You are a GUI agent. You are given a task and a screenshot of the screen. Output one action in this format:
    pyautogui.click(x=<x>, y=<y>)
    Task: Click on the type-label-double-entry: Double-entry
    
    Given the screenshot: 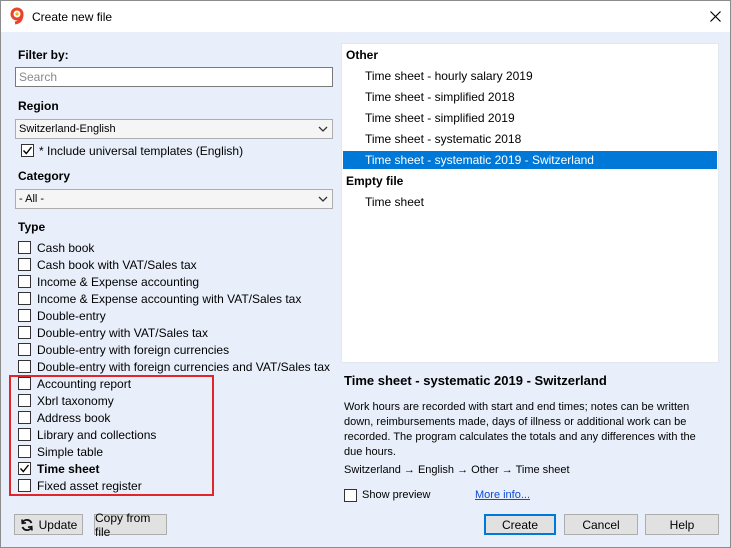 What is the action you would take?
    pyautogui.click(x=71, y=316)
    